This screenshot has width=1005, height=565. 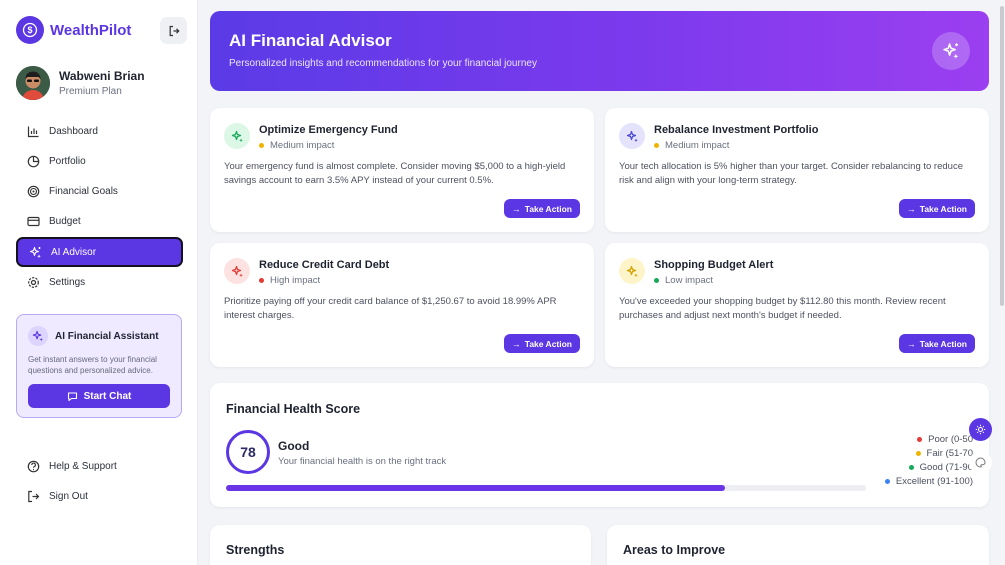 I want to click on sign-out-icon, so click(x=34, y=496).